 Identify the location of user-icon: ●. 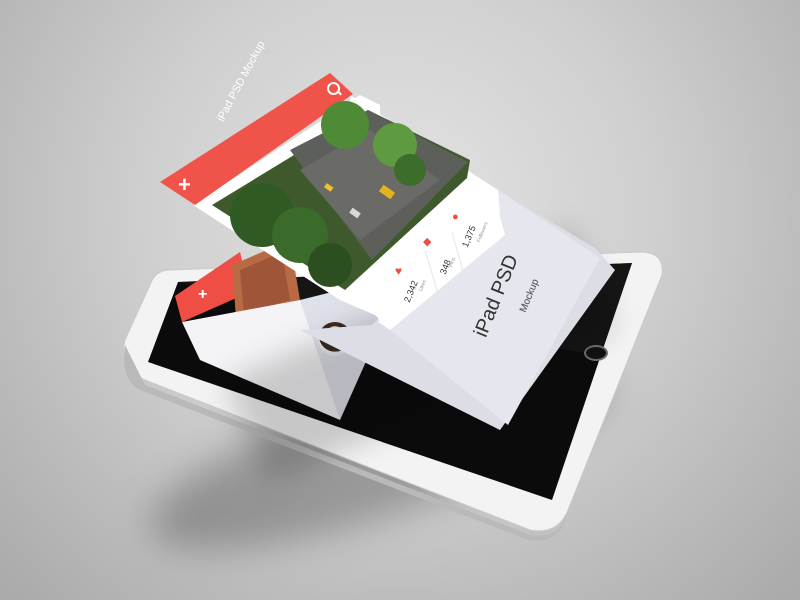
(455, 217).